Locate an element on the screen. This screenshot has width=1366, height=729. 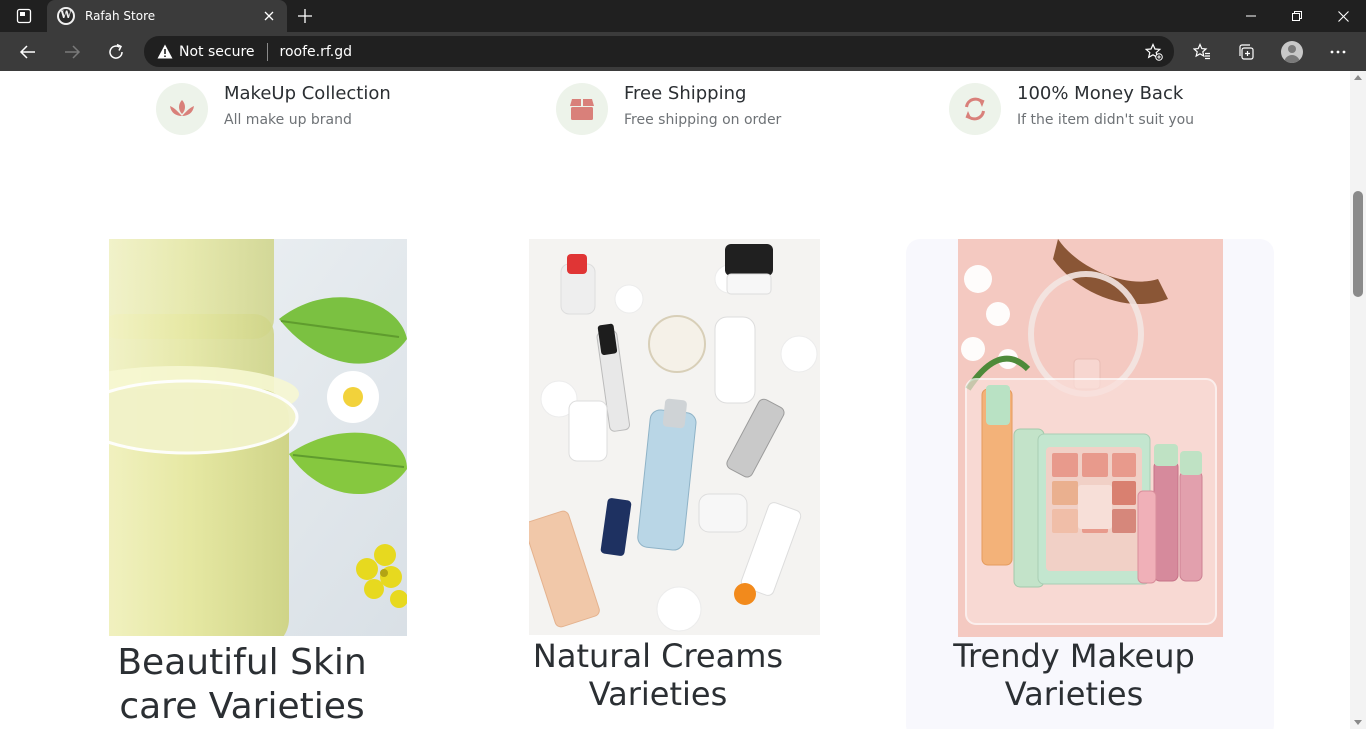
add-favorite-button is located at coordinates (1154, 52).